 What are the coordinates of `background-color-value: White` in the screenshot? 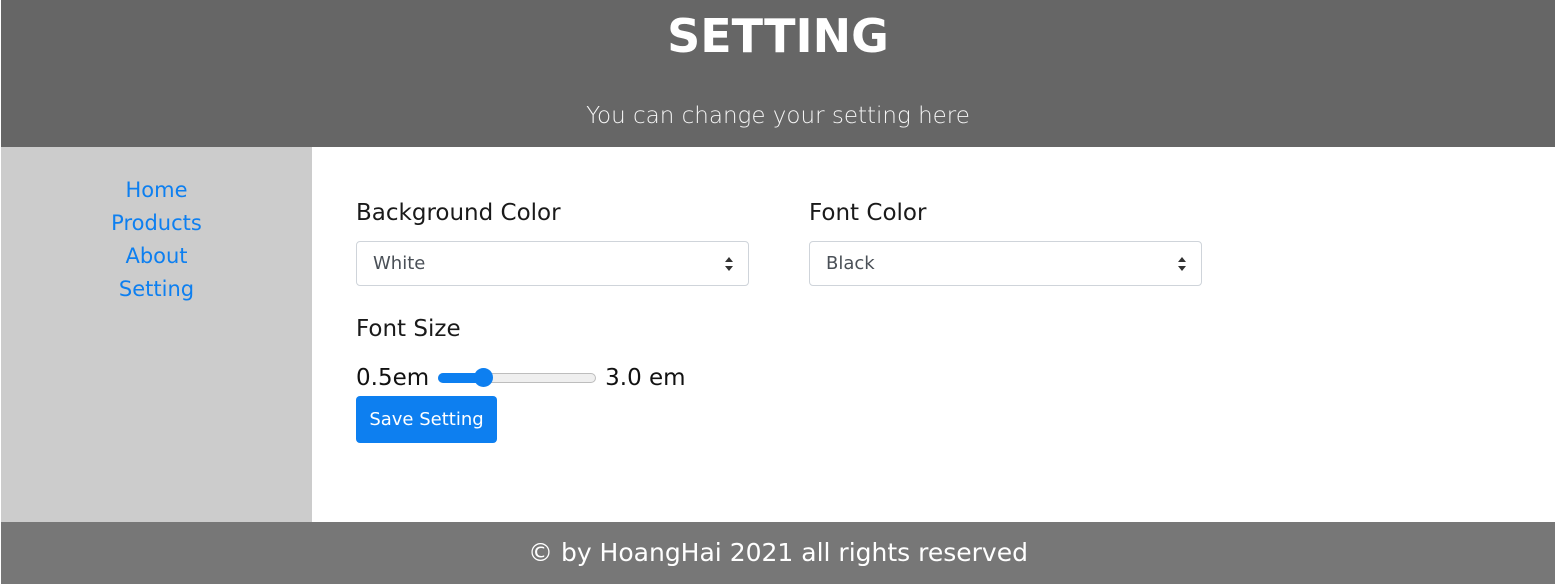 It's located at (399, 263).